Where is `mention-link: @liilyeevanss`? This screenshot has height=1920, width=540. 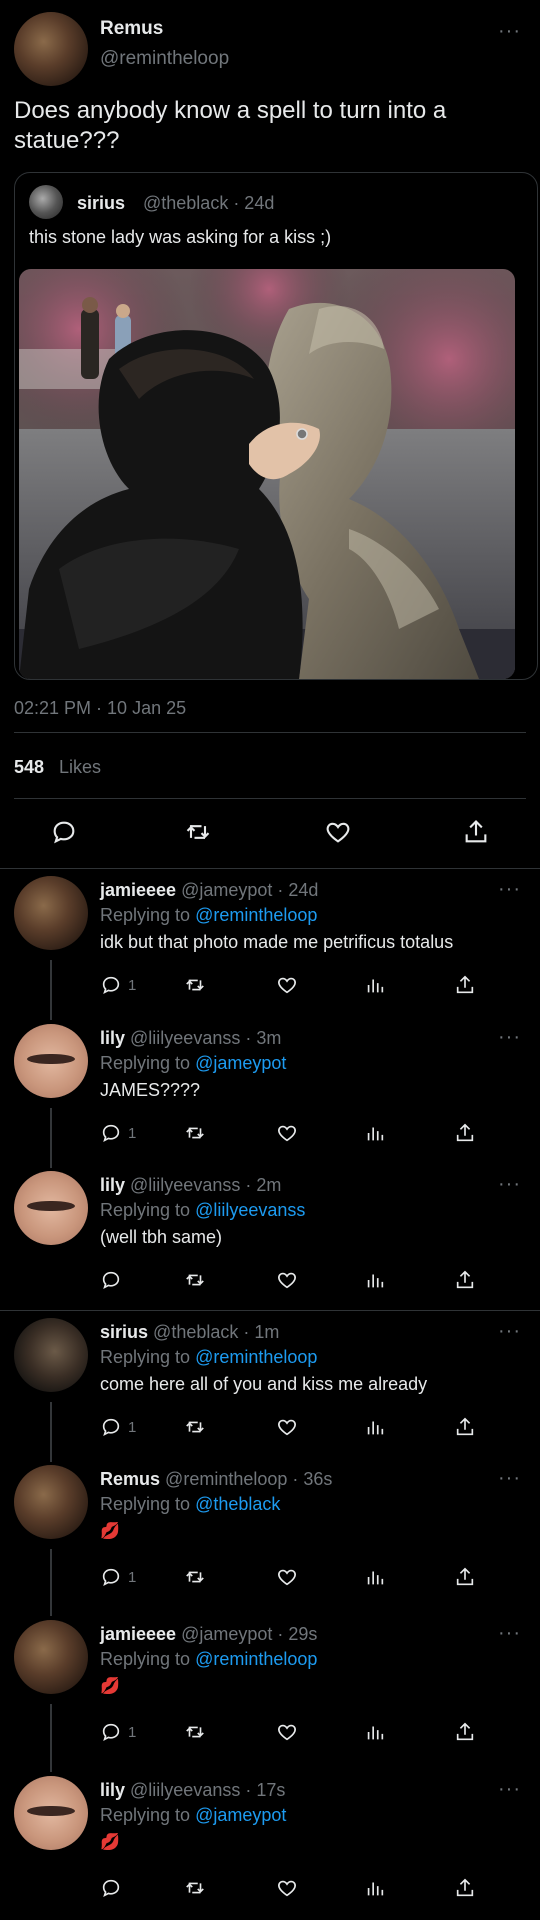 mention-link: @liilyeevanss is located at coordinates (250, 1210).